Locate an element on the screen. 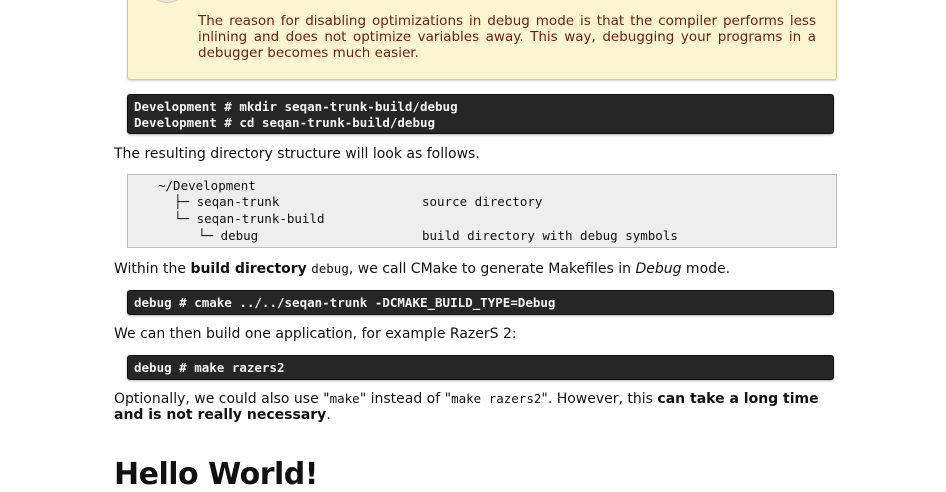 The height and width of the screenshot is (492, 946). text: " instead of " is located at coordinates (405, 399).